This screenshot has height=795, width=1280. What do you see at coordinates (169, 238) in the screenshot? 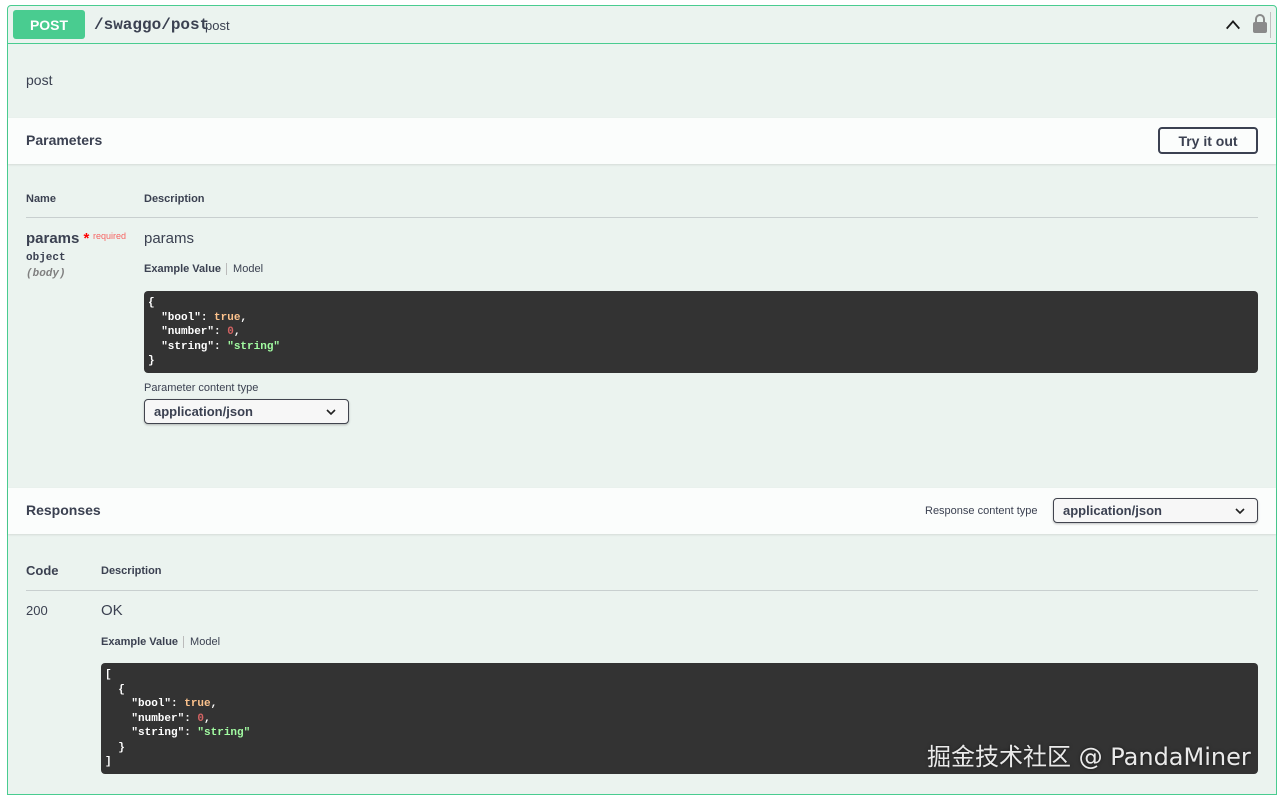
I see `param-description: params` at bounding box center [169, 238].